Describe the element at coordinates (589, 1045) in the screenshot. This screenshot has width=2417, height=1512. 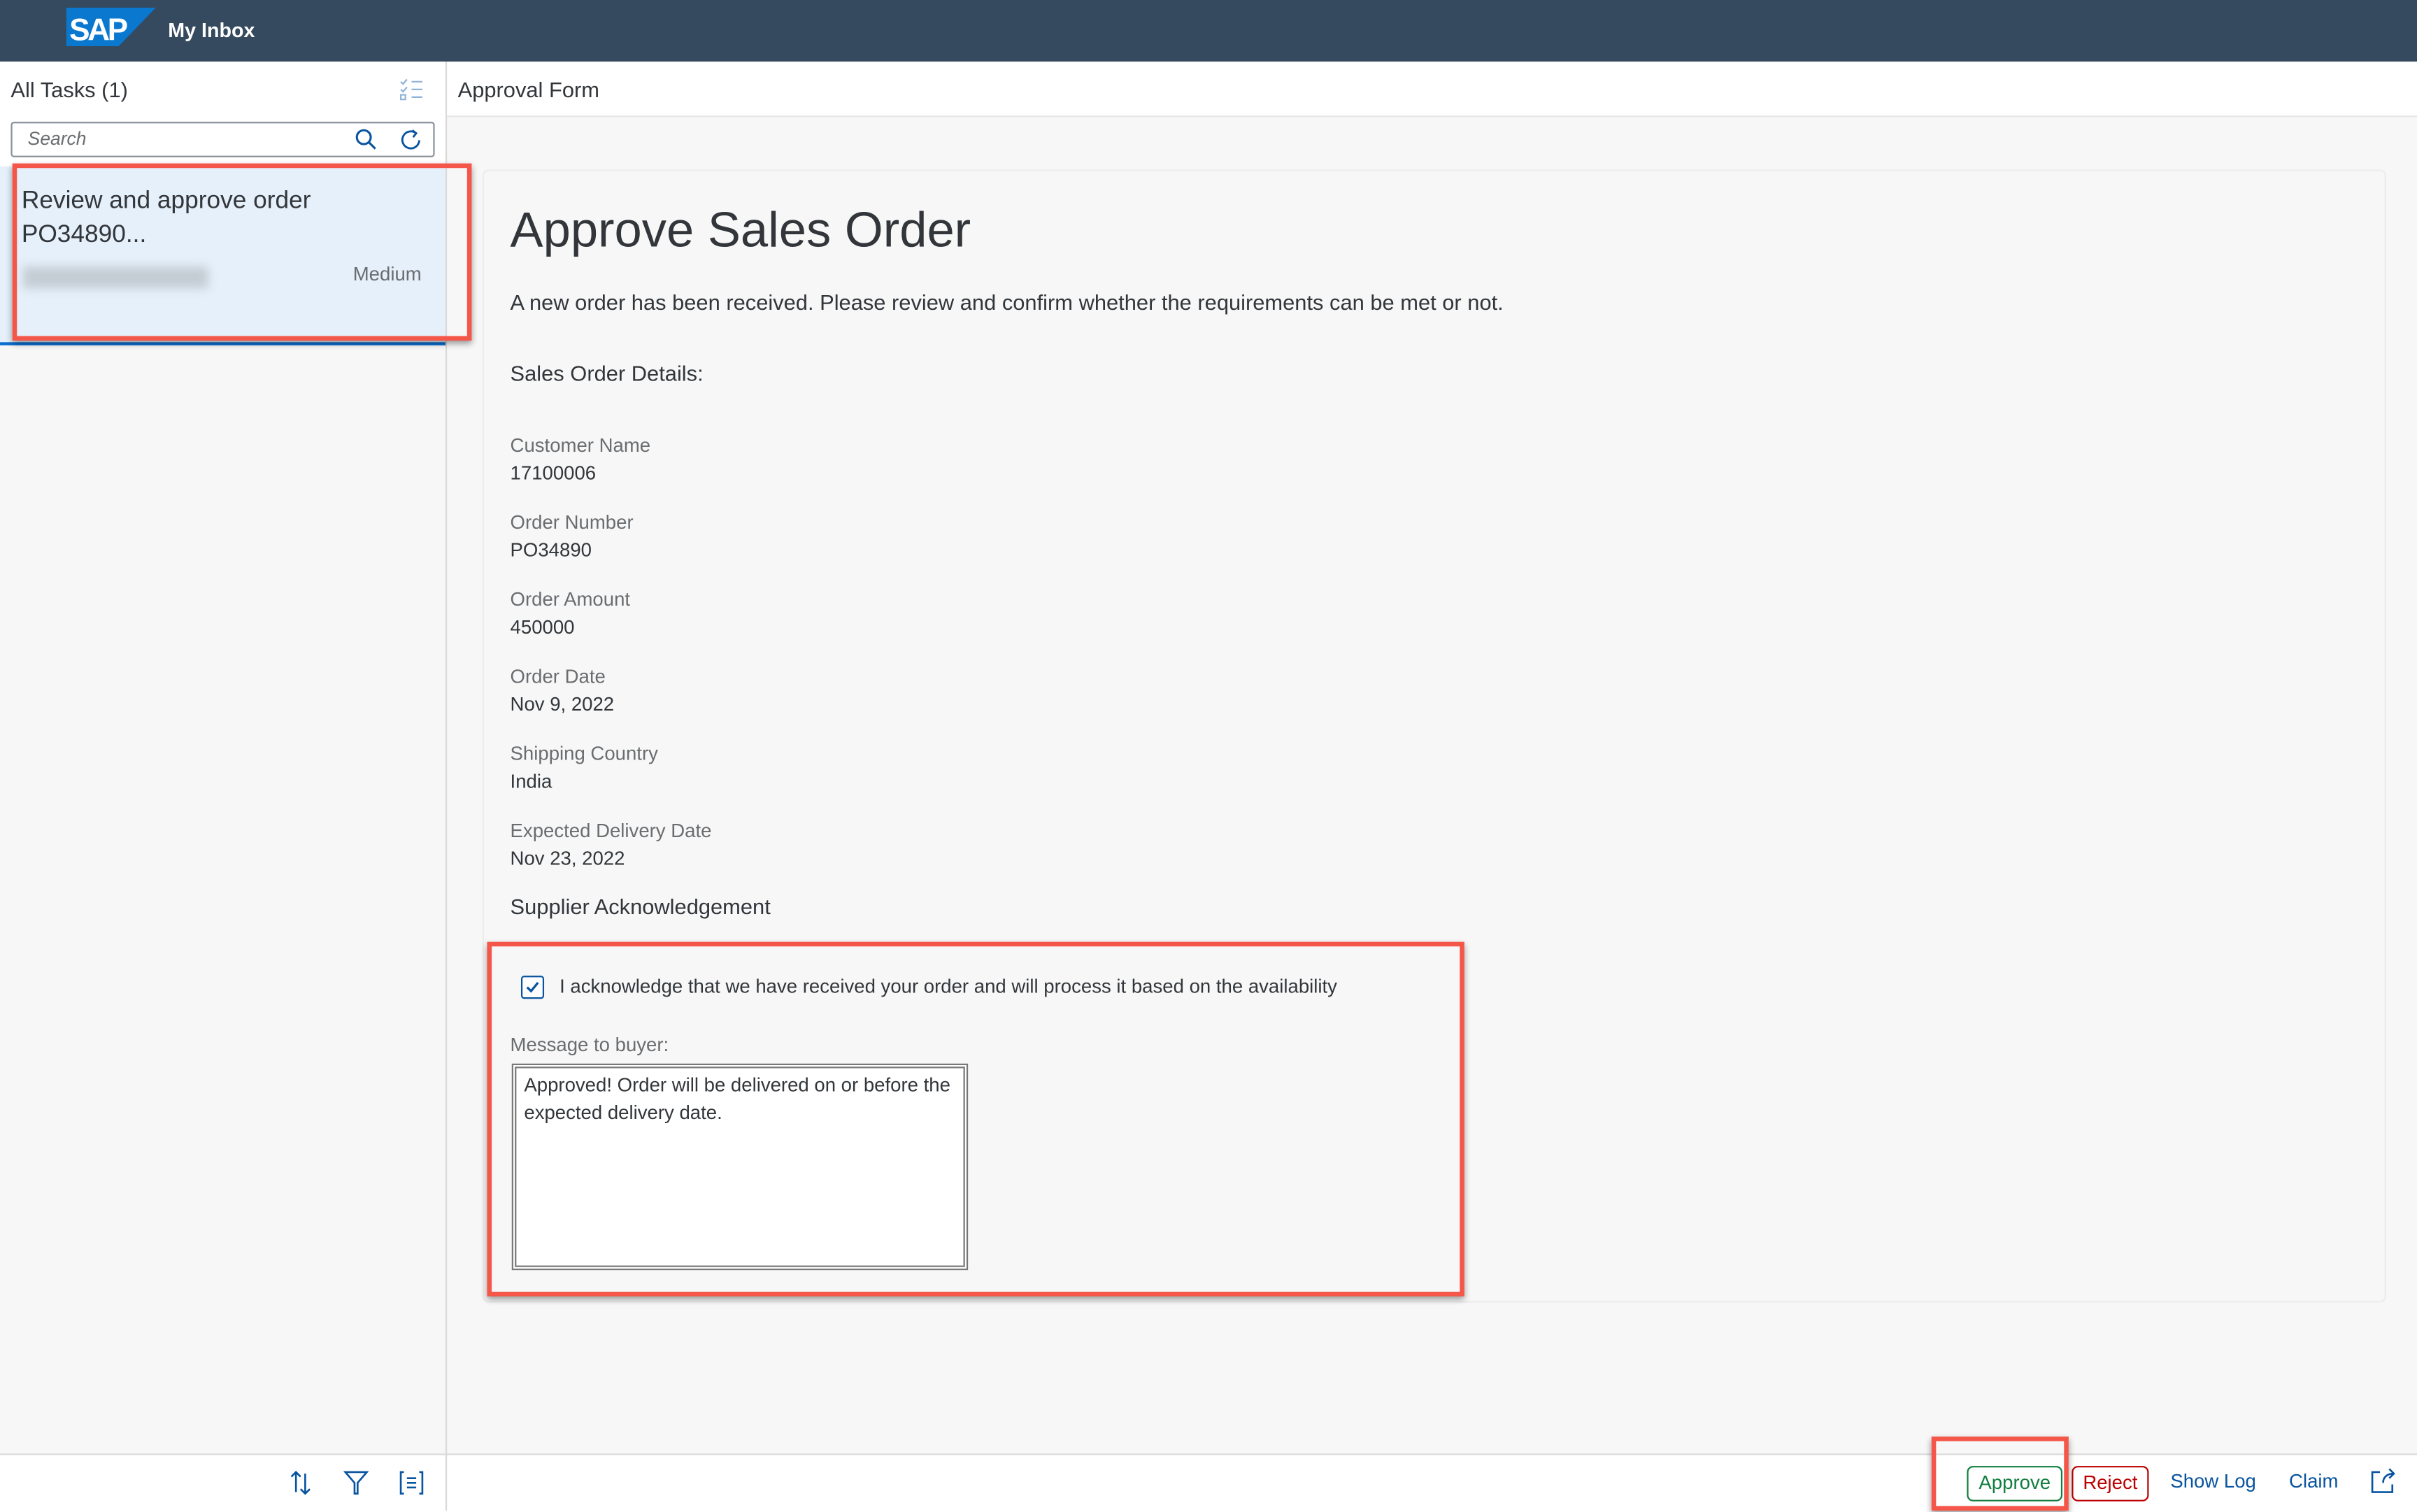
I see `message-label: Message to buyer:` at that location.